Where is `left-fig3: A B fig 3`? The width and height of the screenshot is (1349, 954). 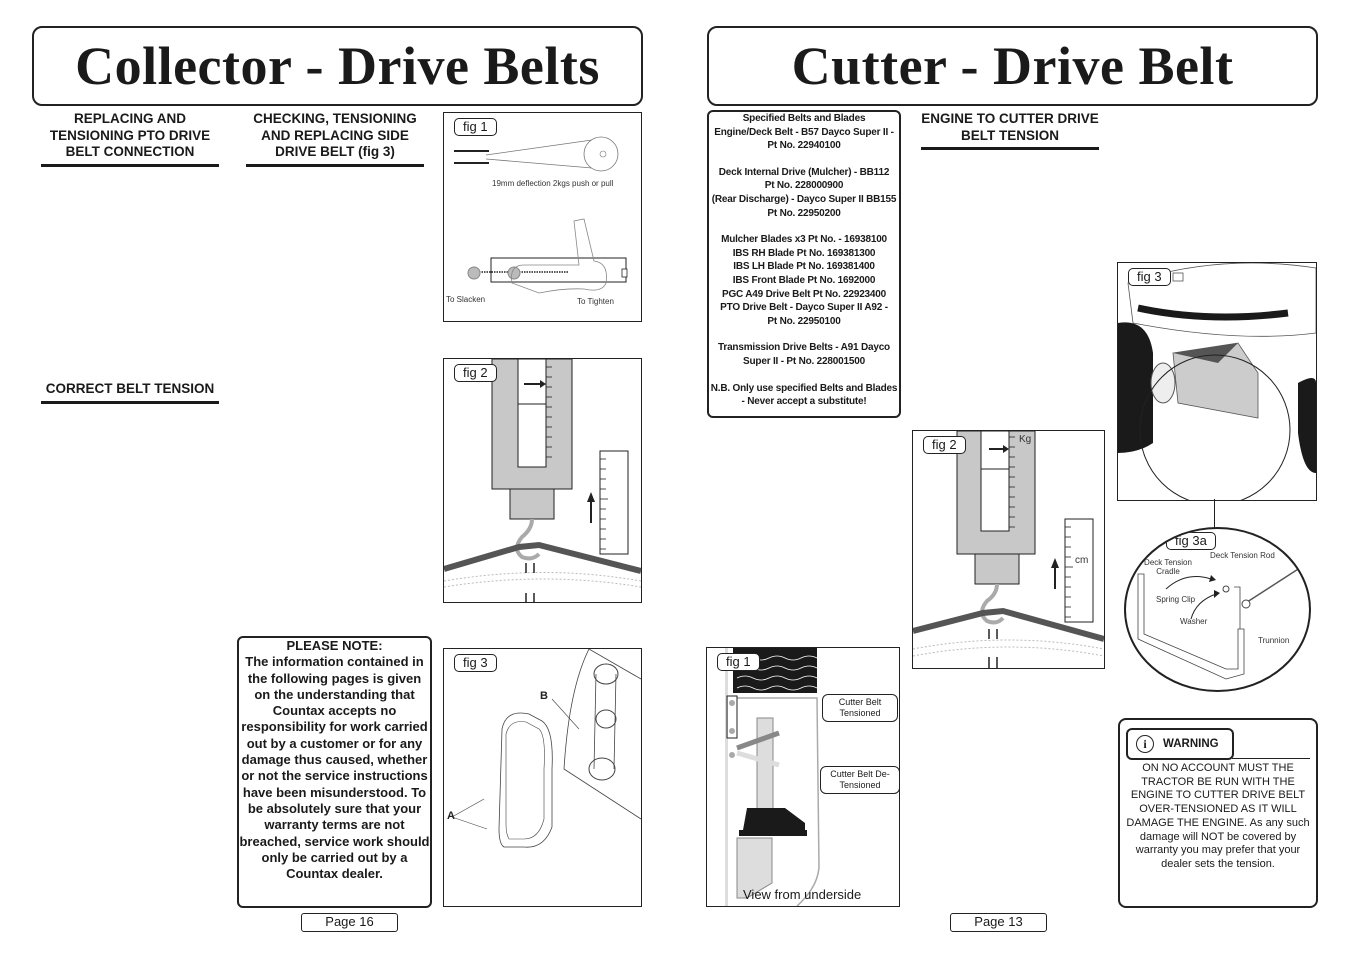 left-fig3: A B fig 3 is located at coordinates (542, 777).